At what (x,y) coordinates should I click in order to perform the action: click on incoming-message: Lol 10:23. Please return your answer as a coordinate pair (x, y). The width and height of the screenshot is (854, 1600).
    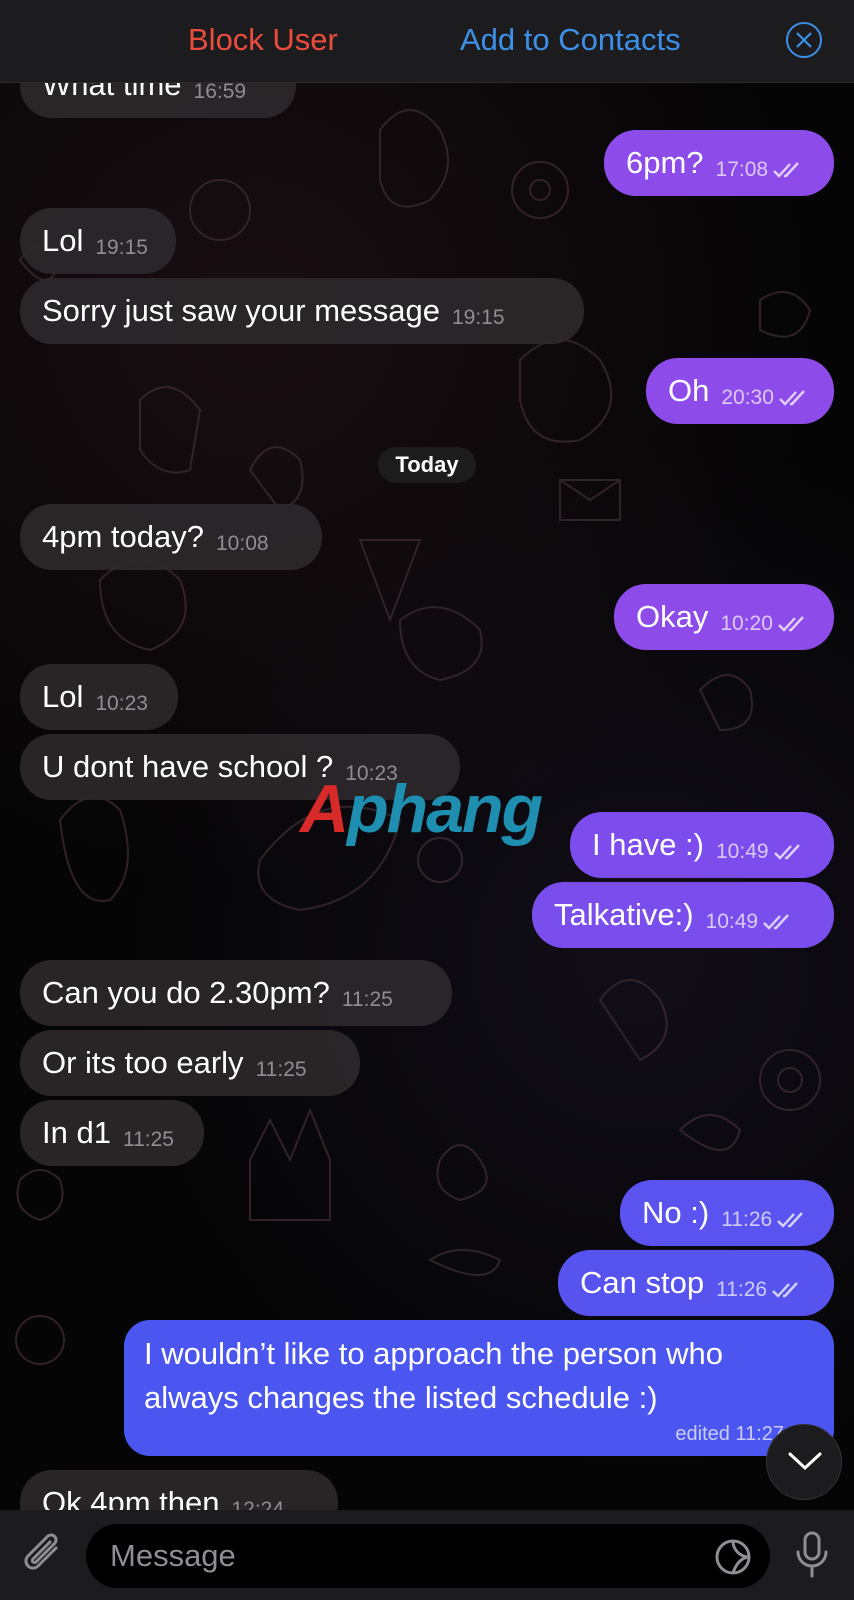
    Looking at the image, I should click on (99, 697).